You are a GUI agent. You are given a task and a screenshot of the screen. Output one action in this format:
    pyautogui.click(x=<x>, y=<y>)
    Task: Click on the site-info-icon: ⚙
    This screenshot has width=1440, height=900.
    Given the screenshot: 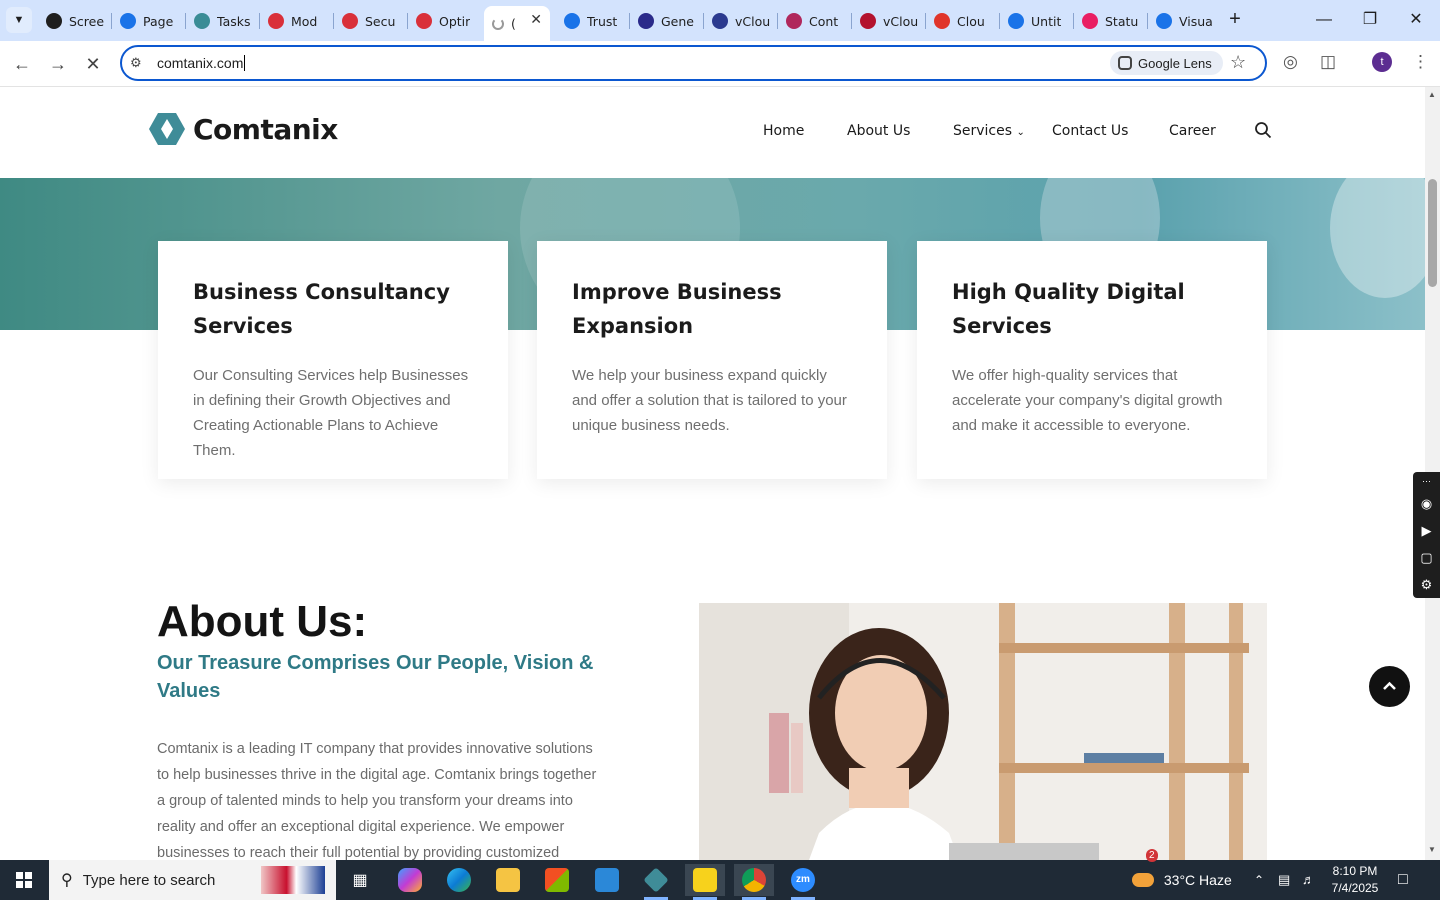 What is the action you would take?
    pyautogui.click(x=136, y=63)
    